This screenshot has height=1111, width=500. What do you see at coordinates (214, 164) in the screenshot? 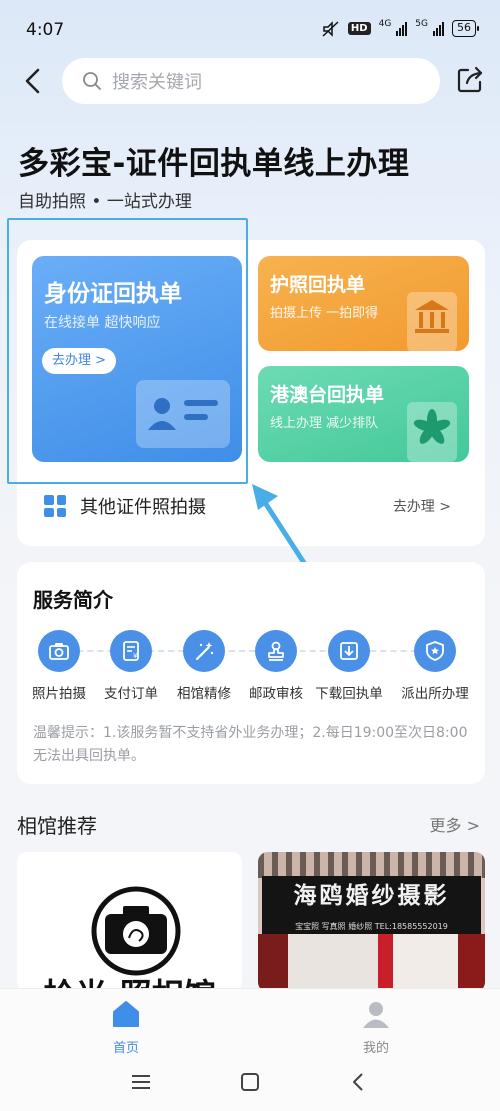
I see `page-title: 多彩宝-证件回执单线上办理` at bounding box center [214, 164].